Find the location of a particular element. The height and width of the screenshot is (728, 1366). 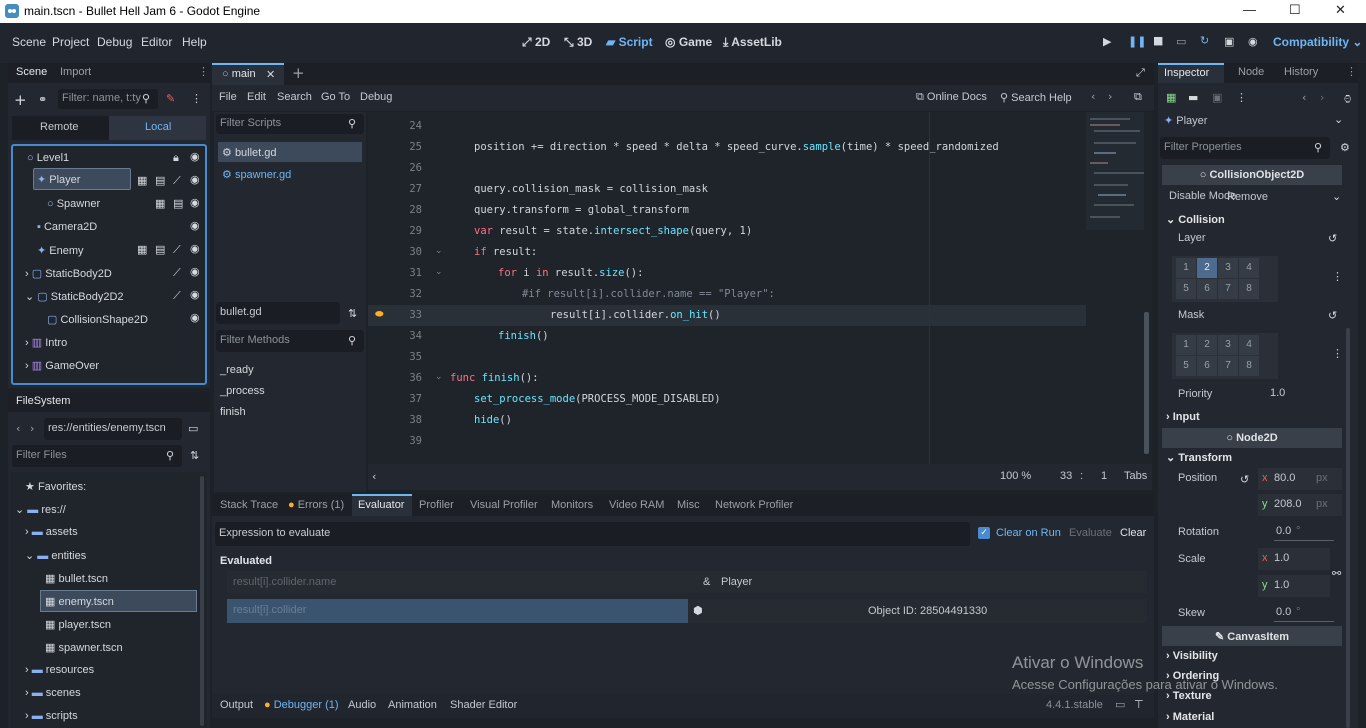

indent-mode: Tabs is located at coordinates (1135, 476).